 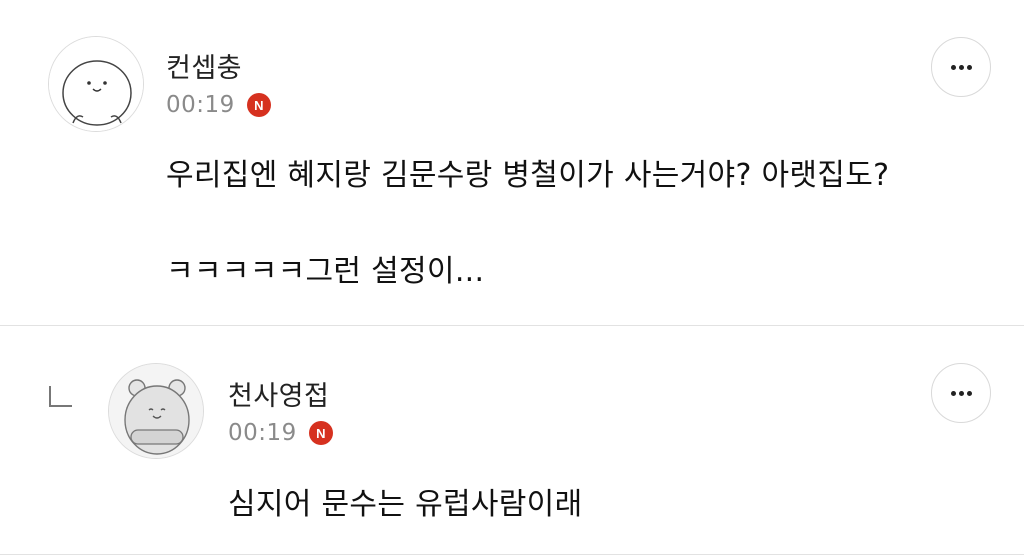 I want to click on hamster-avatar-icon, so click(x=156, y=411).